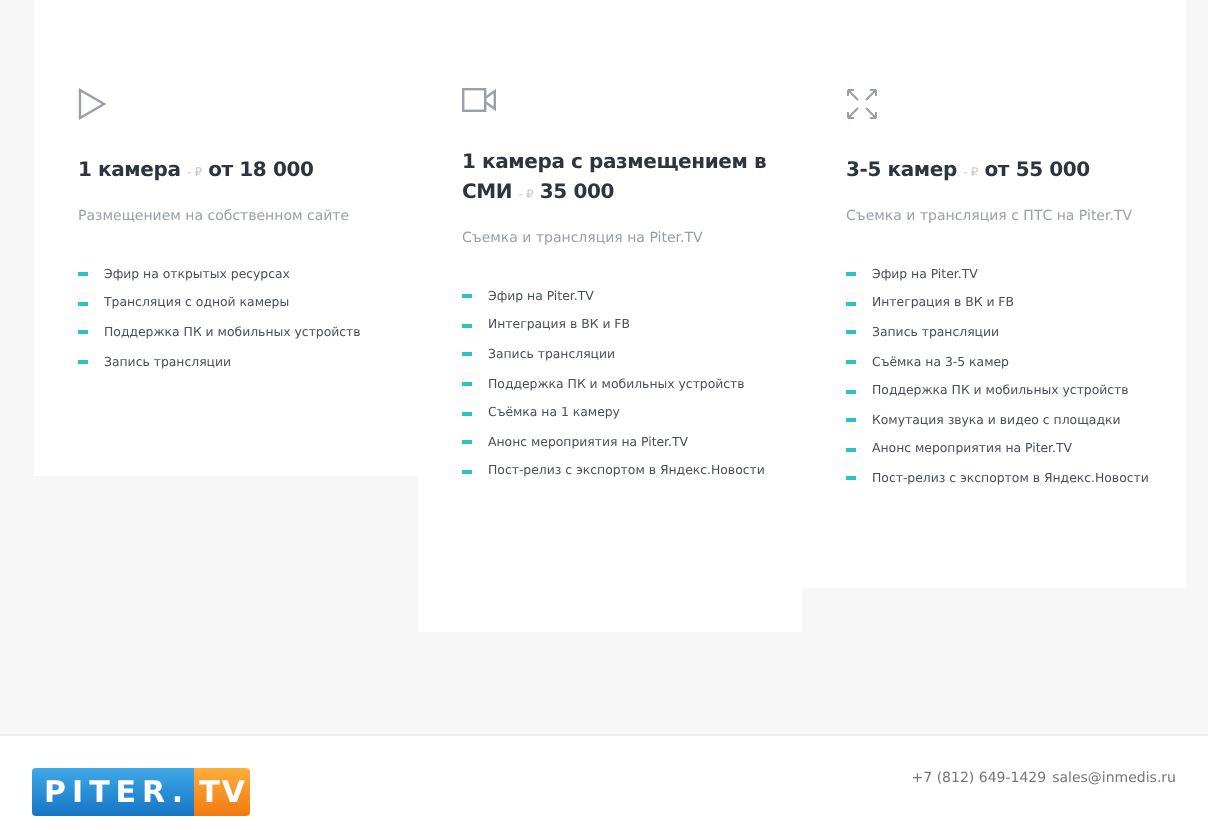 The image size is (1208, 830). Describe the element at coordinates (479, 100) in the screenshot. I see `video-camera-icon` at that location.